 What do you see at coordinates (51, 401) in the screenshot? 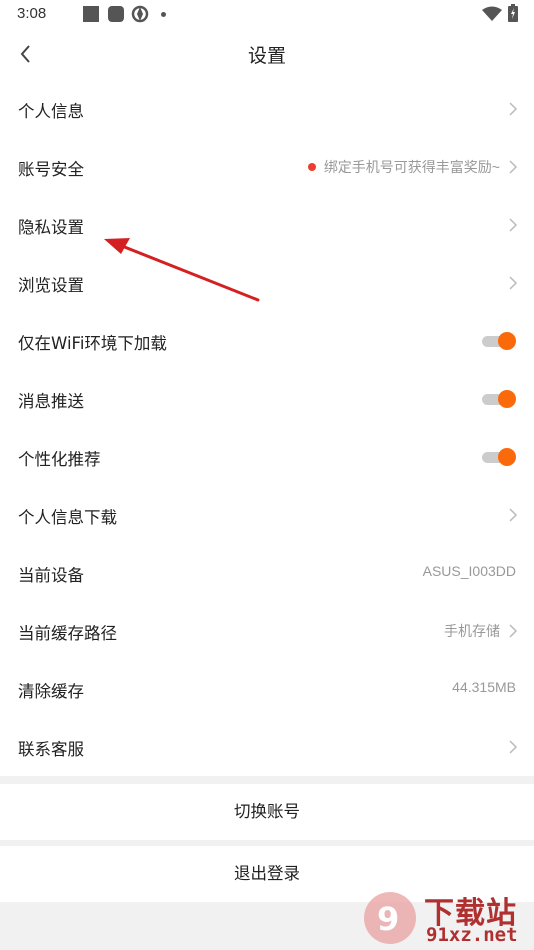
I see `row-label: 消息推送` at bounding box center [51, 401].